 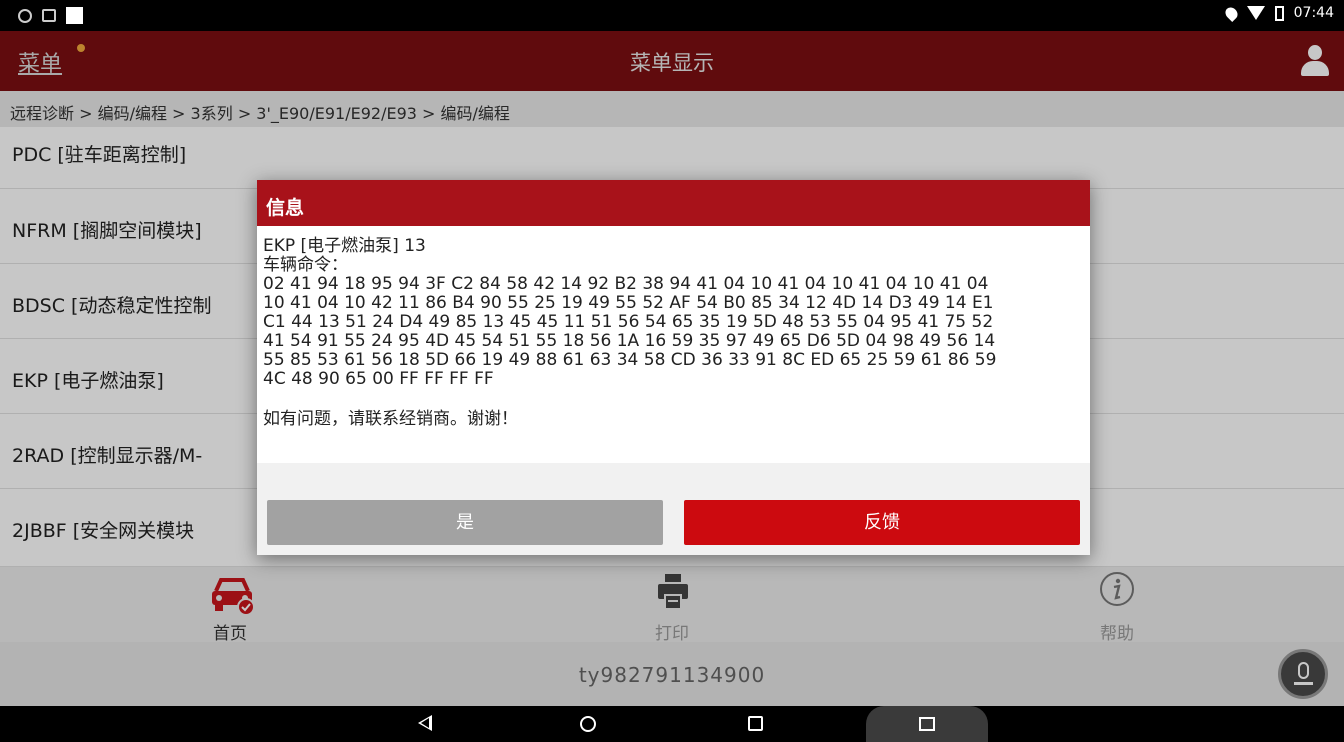 I want to click on hex-line: 4C 48 90 65 00 FF FF FF FF, so click(x=378, y=379).